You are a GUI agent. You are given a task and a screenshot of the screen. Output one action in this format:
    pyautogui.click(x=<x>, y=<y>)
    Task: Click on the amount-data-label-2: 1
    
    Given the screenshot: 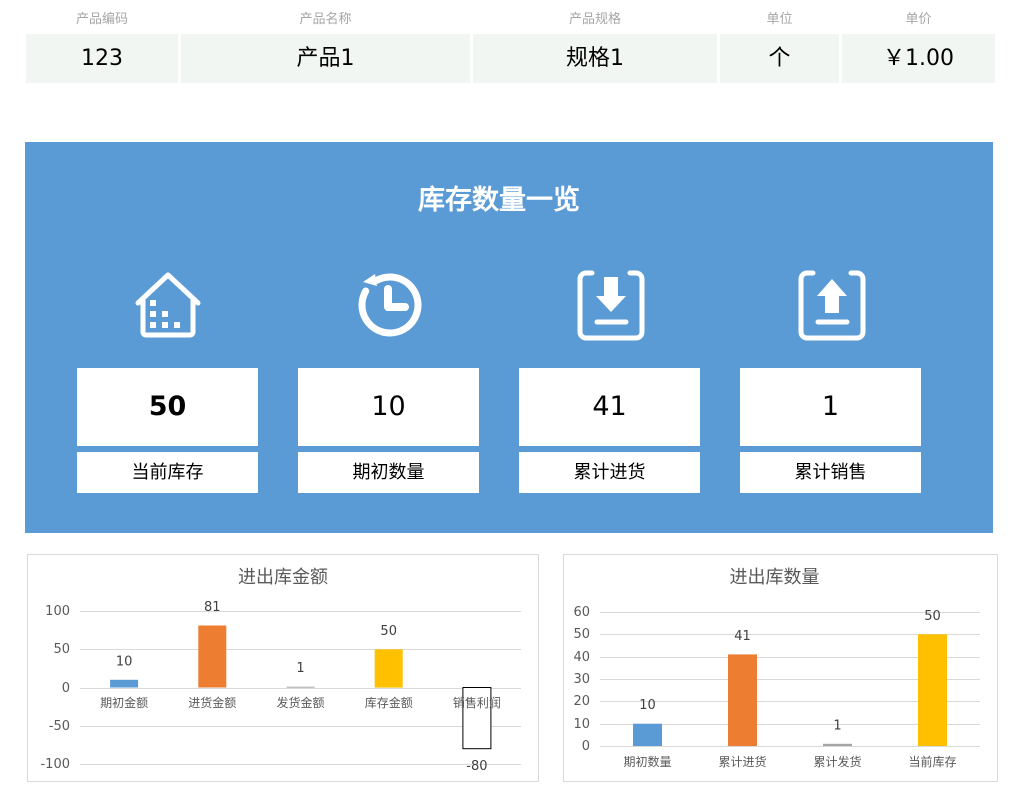 What is the action you would take?
    pyautogui.click(x=300, y=668)
    